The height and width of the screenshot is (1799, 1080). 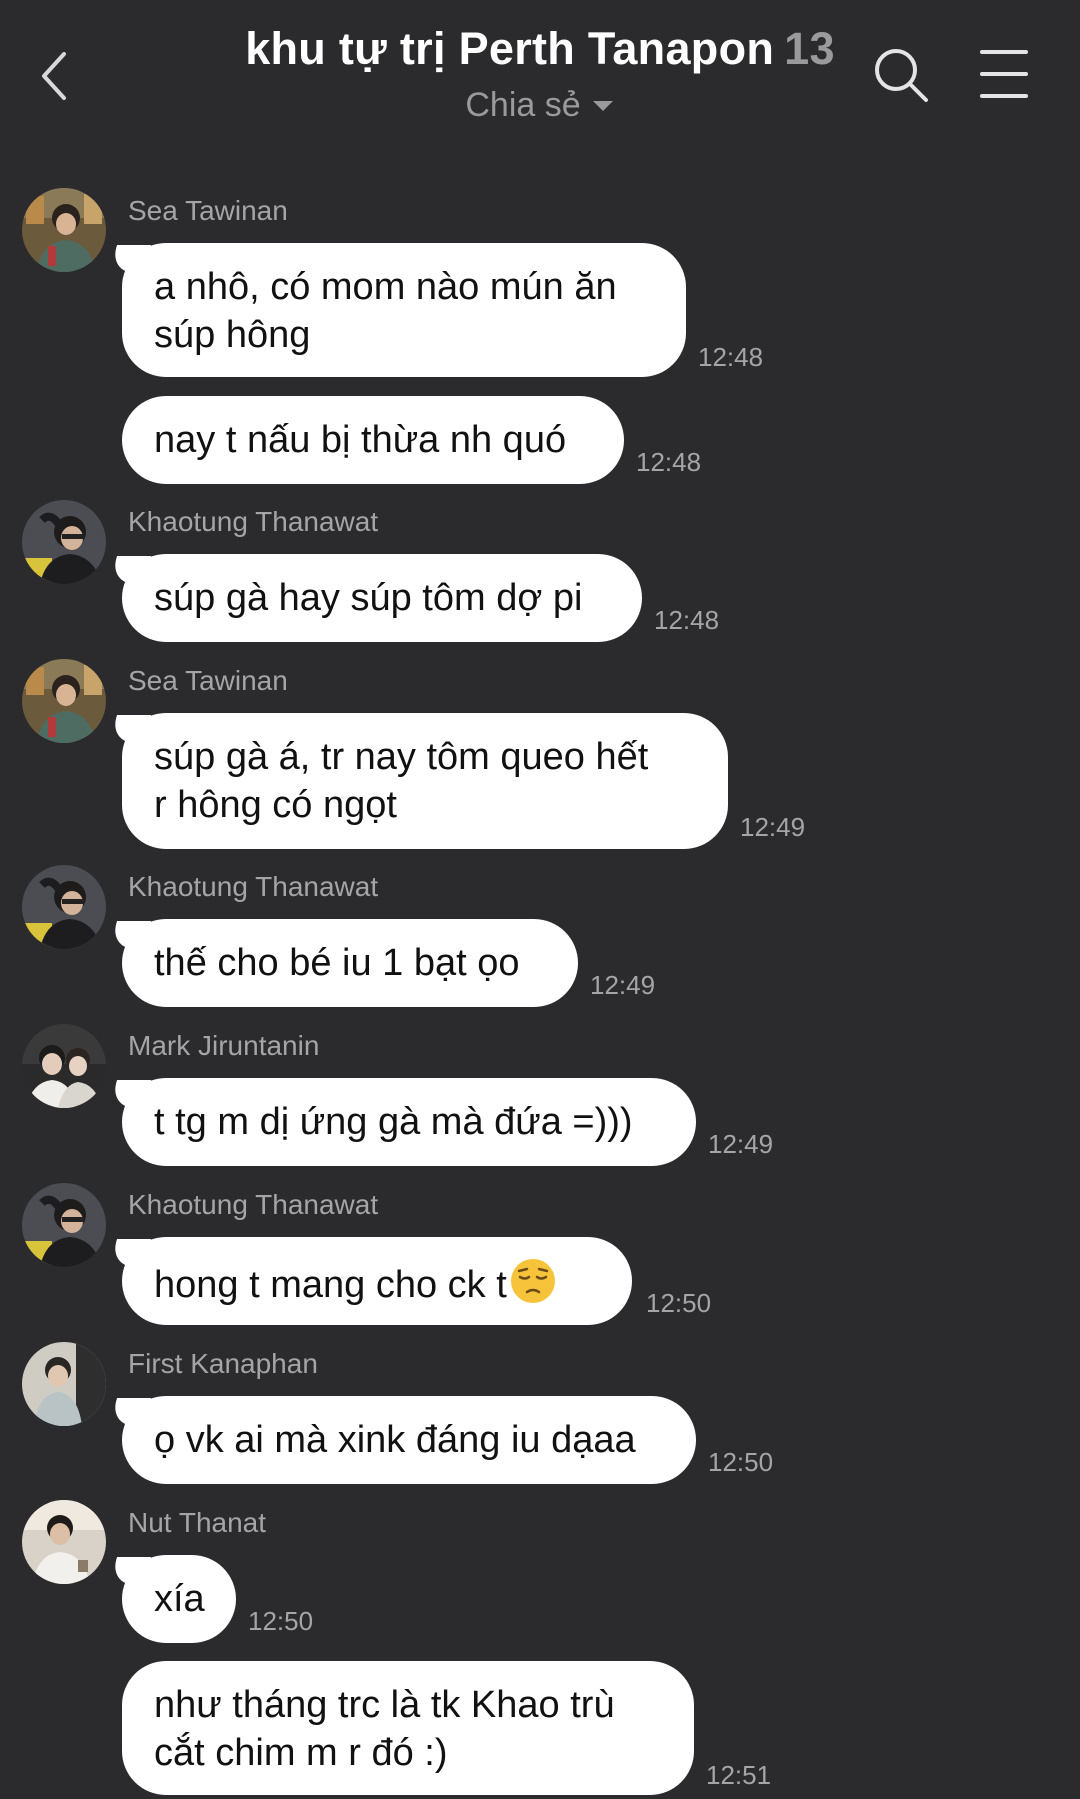 I want to click on message-line: xía, so click(x=179, y=1599).